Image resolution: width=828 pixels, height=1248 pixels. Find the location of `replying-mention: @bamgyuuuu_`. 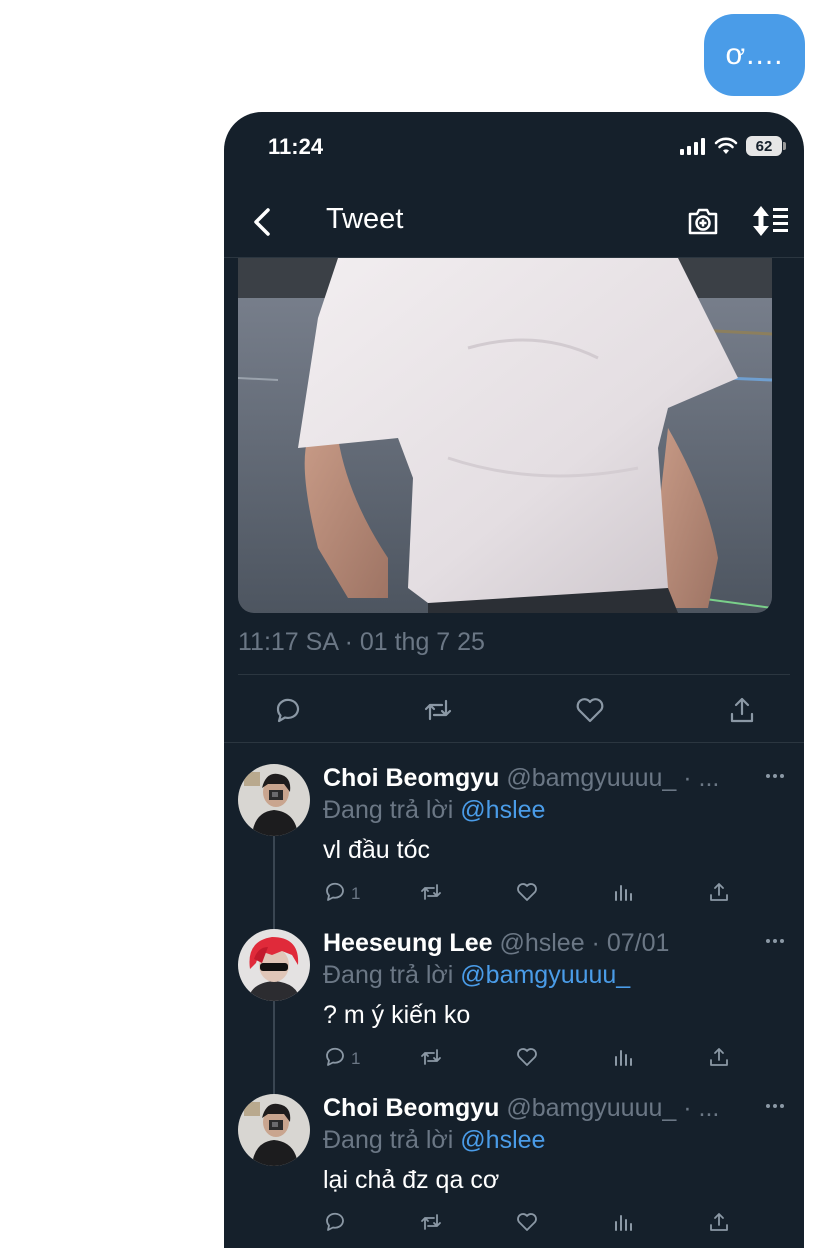

replying-mention: @bamgyuuuu_ is located at coordinates (545, 975).